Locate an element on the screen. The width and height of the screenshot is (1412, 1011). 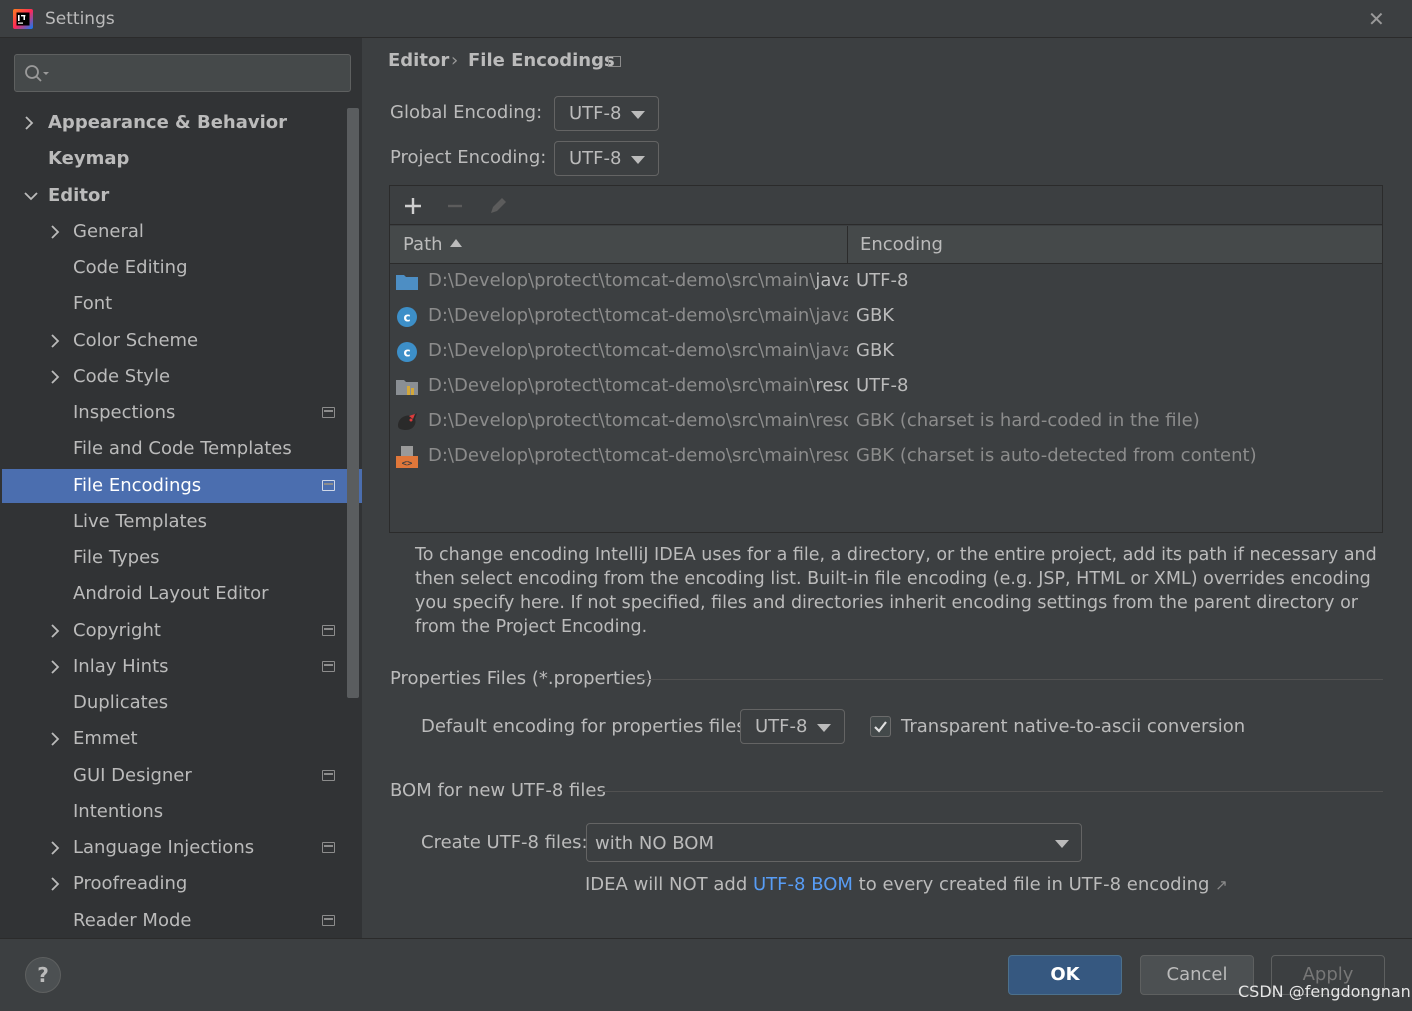
transparent-ascii-label: Transparent native-to-ascii conversion is located at coordinates (1073, 726).